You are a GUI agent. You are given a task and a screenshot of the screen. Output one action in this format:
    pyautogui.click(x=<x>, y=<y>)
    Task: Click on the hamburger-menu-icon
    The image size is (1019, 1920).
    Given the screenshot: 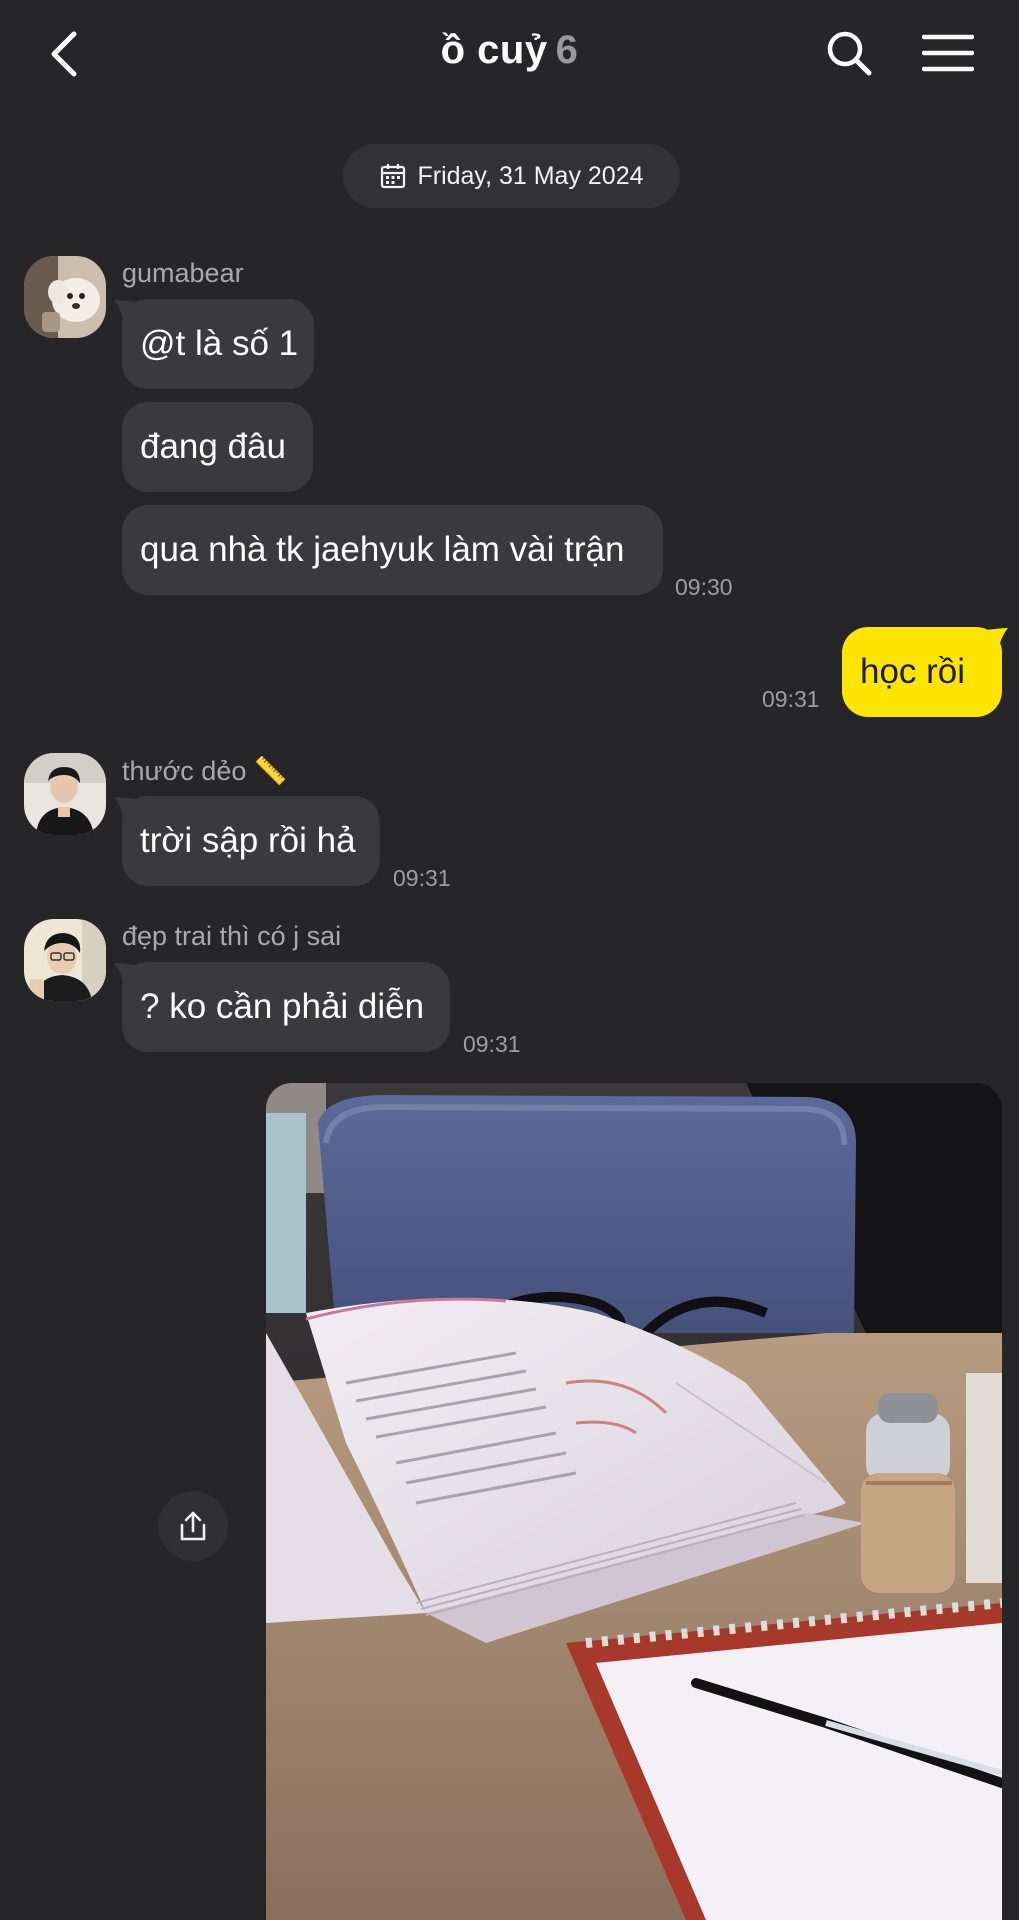 What is the action you would take?
    pyautogui.click(x=948, y=53)
    